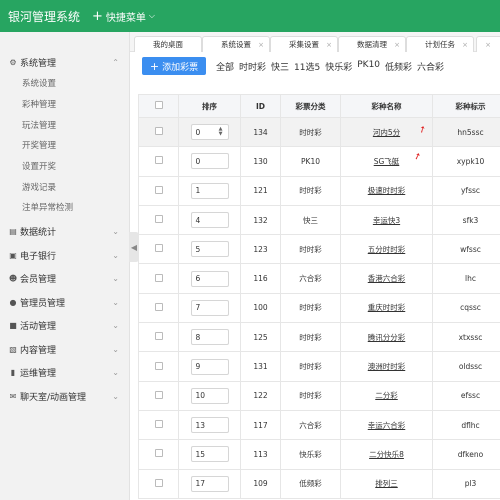 Image resolution: width=500 pixels, height=500 pixels. I want to click on id-cell: 117, so click(260, 425).